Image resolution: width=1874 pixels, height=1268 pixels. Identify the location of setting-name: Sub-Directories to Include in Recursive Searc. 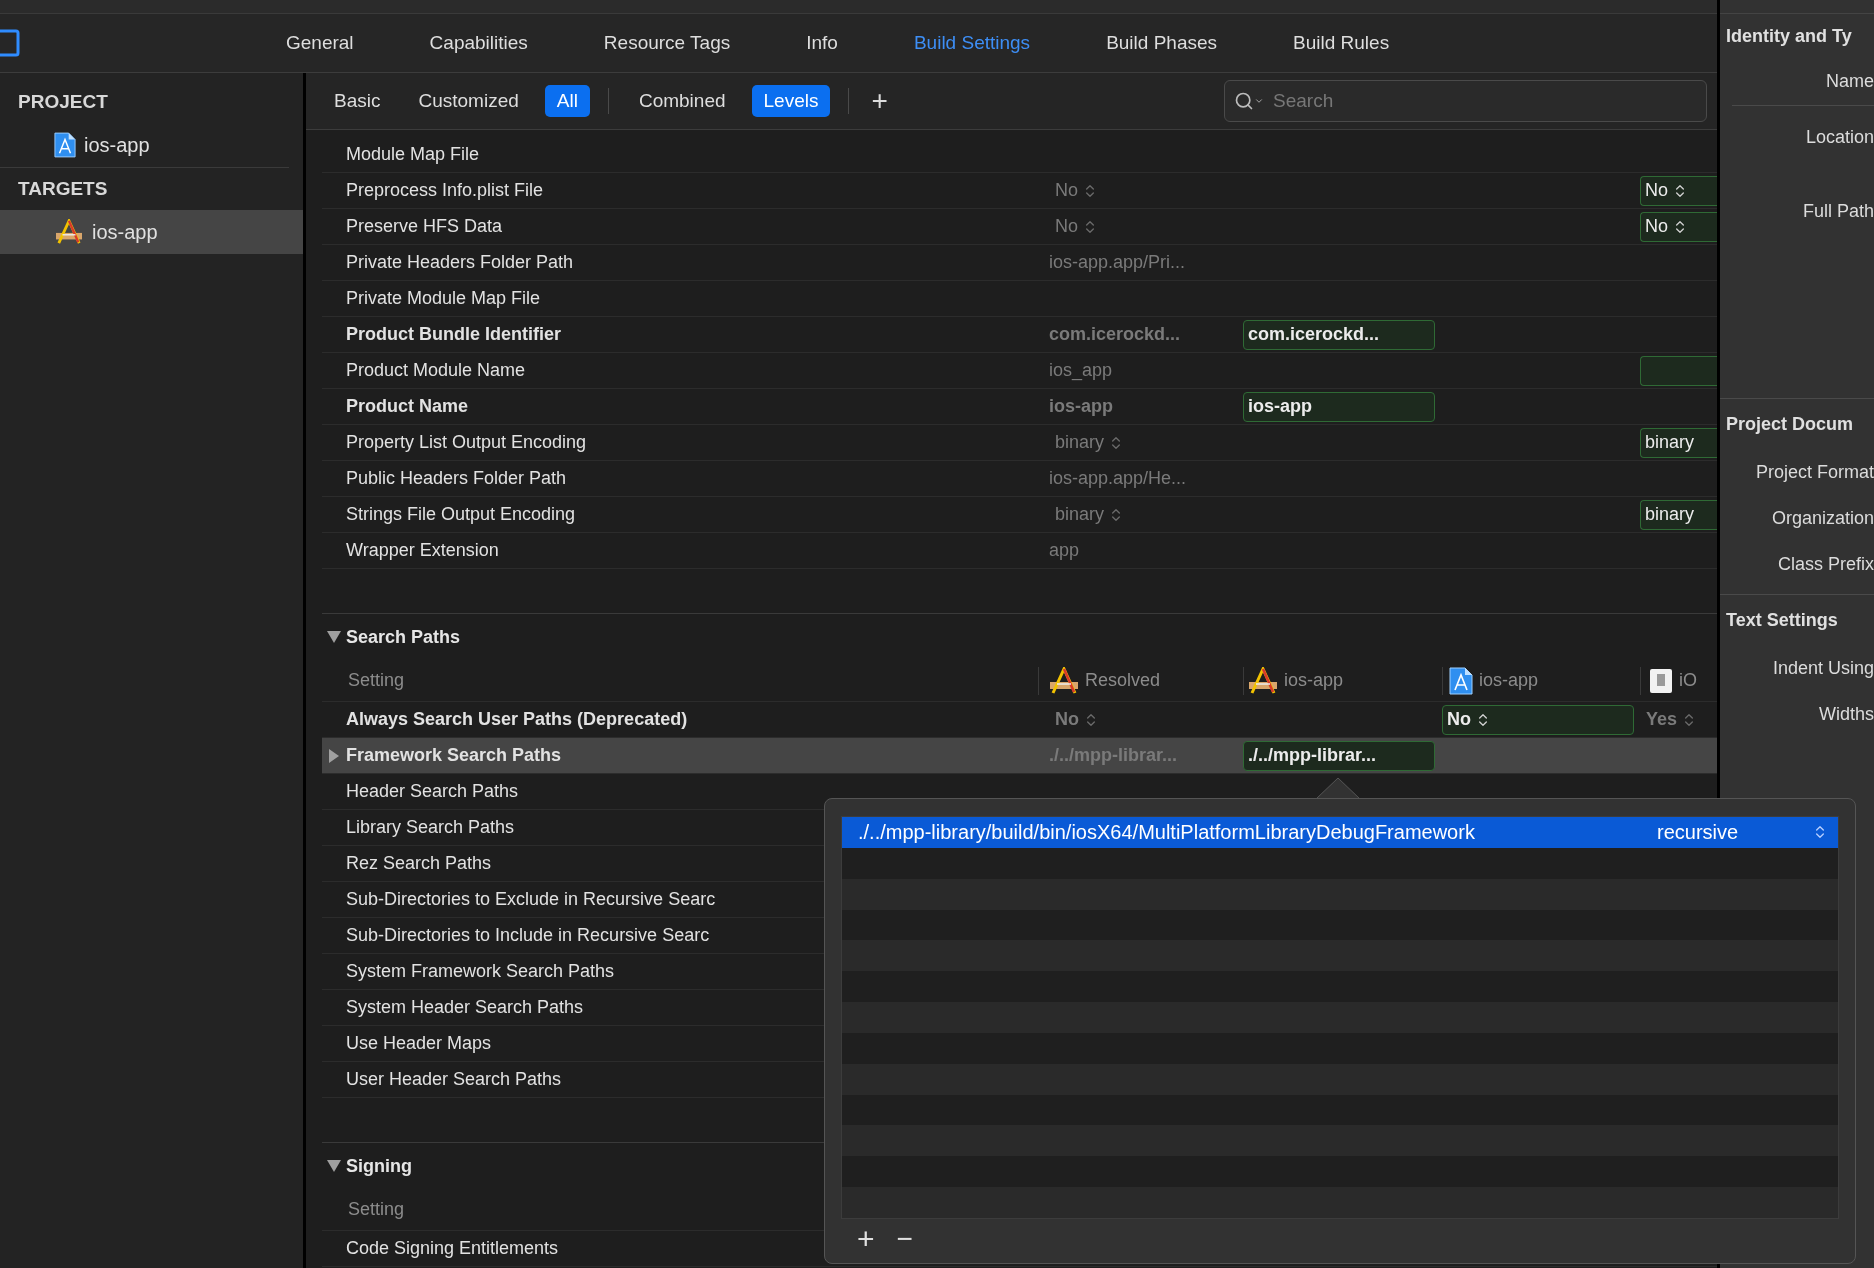
(528, 935).